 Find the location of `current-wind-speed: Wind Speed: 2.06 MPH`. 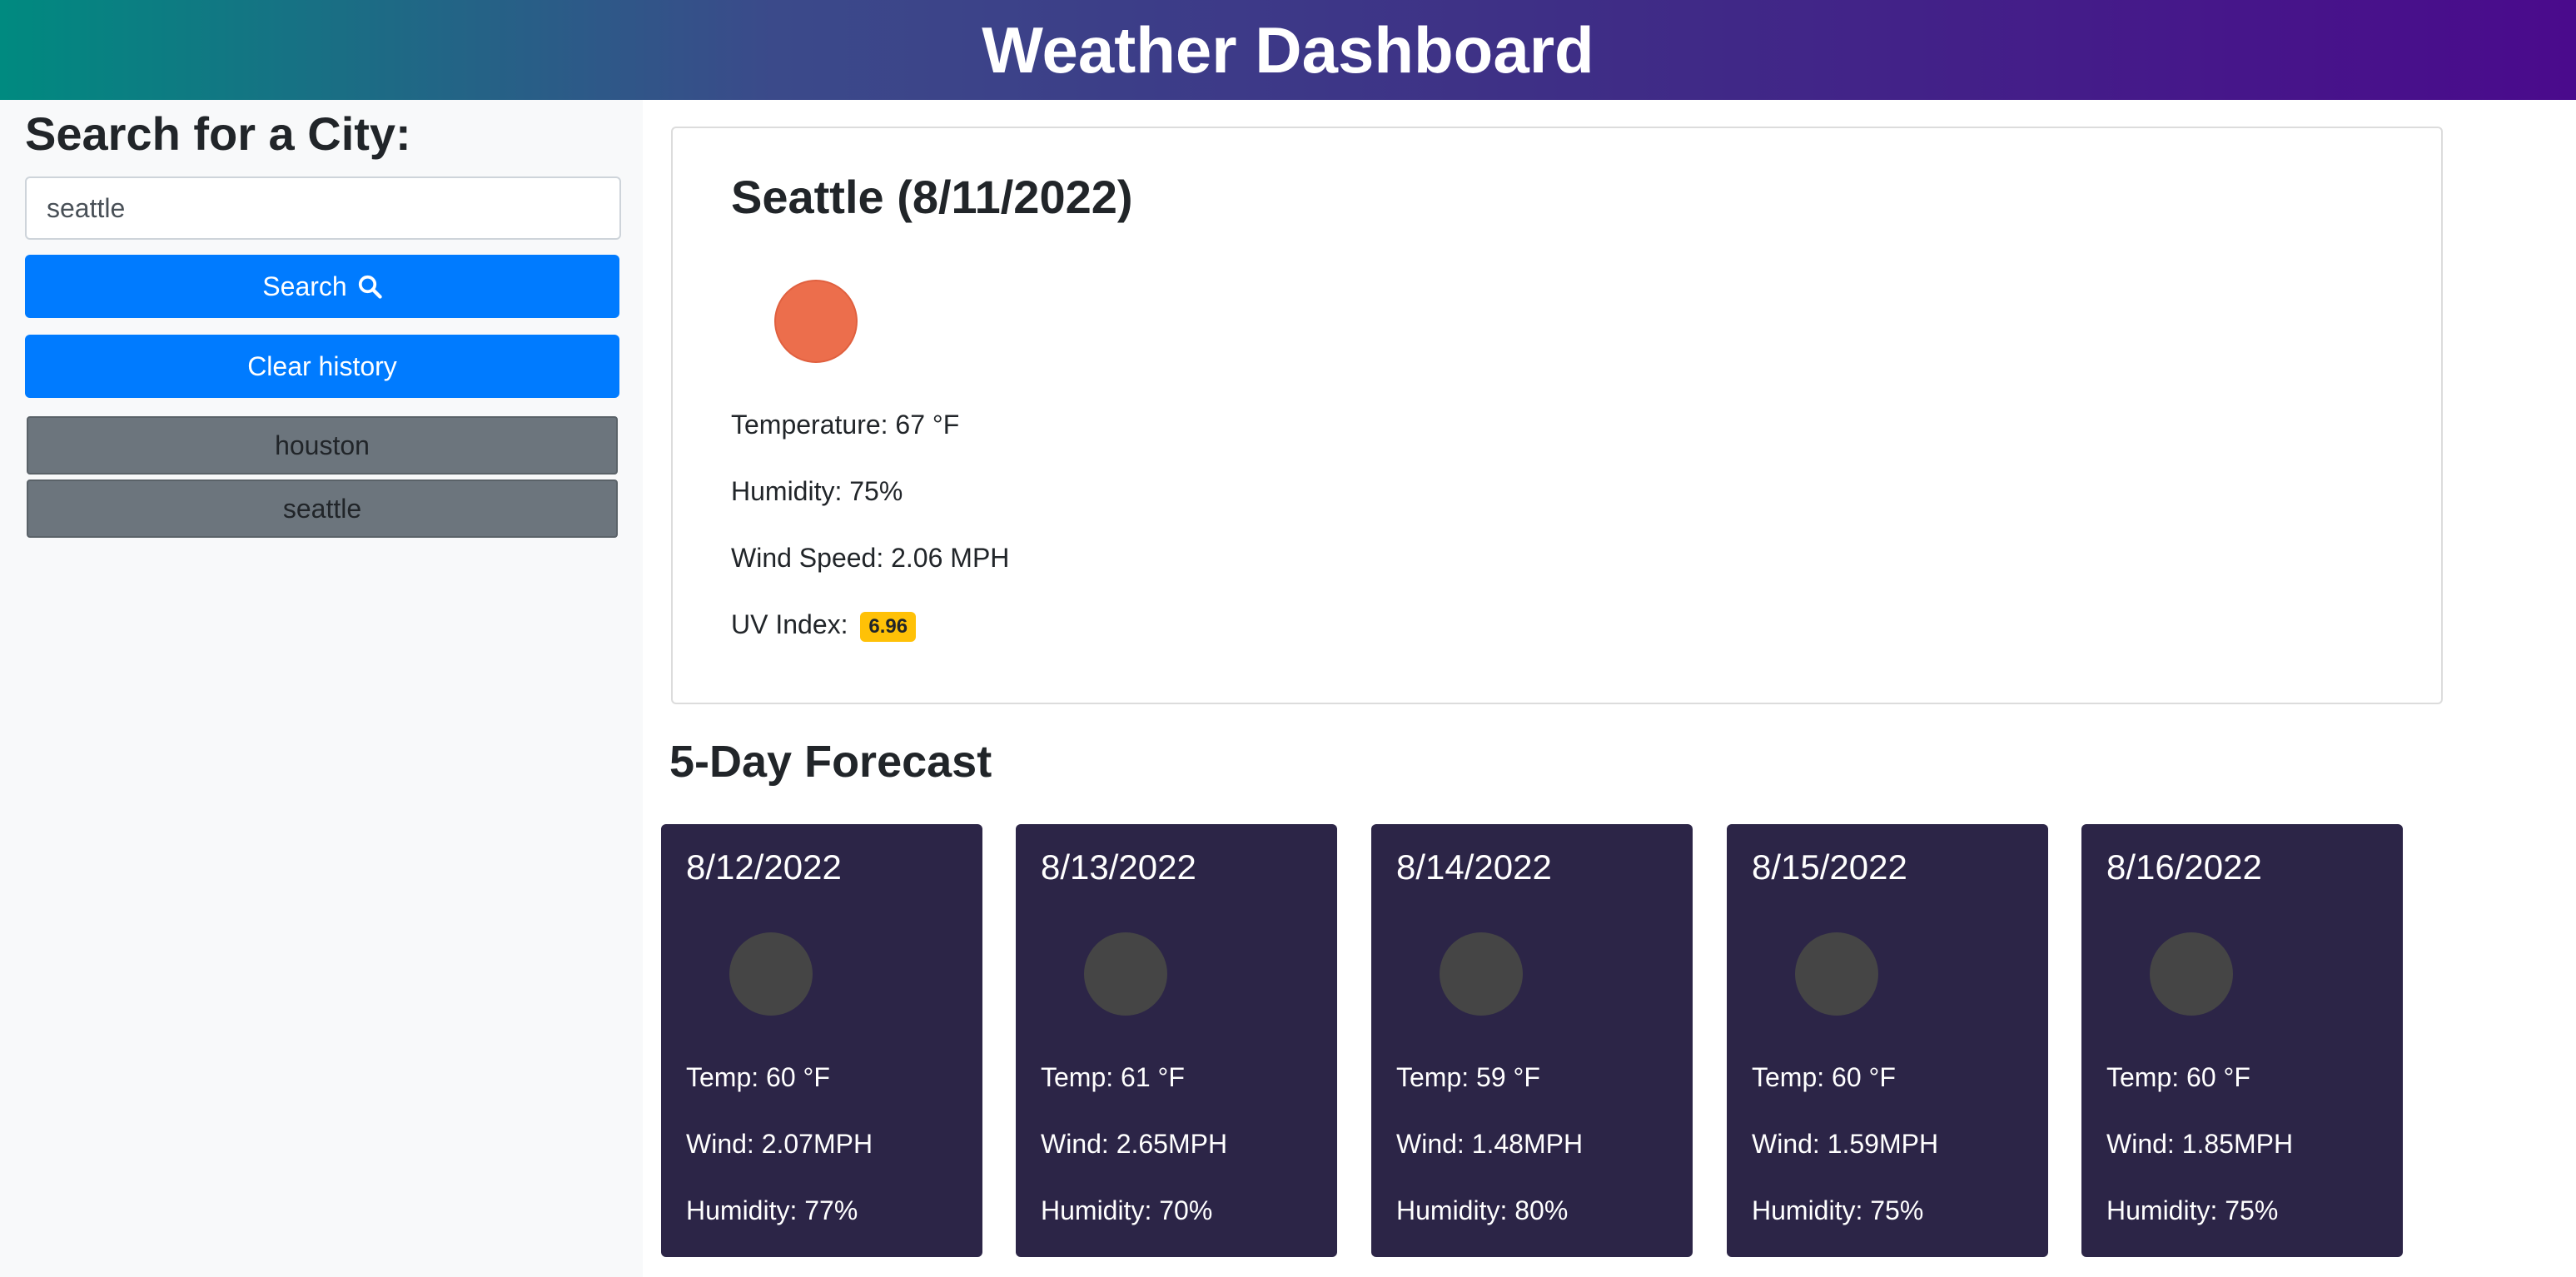

current-wind-speed: Wind Speed: 2.06 MPH is located at coordinates (870, 558).